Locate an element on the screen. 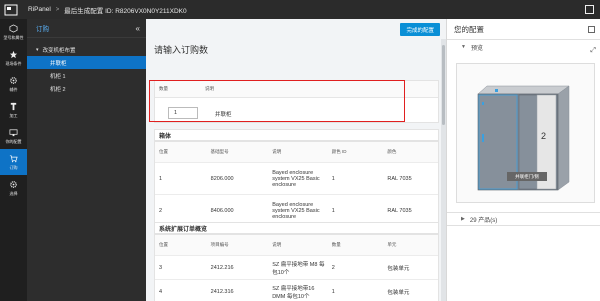 The height and width of the screenshot is (301, 600). cell-description: SZ 扁平接地带16 DMM 每包10个 is located at coordinates (293, 292).